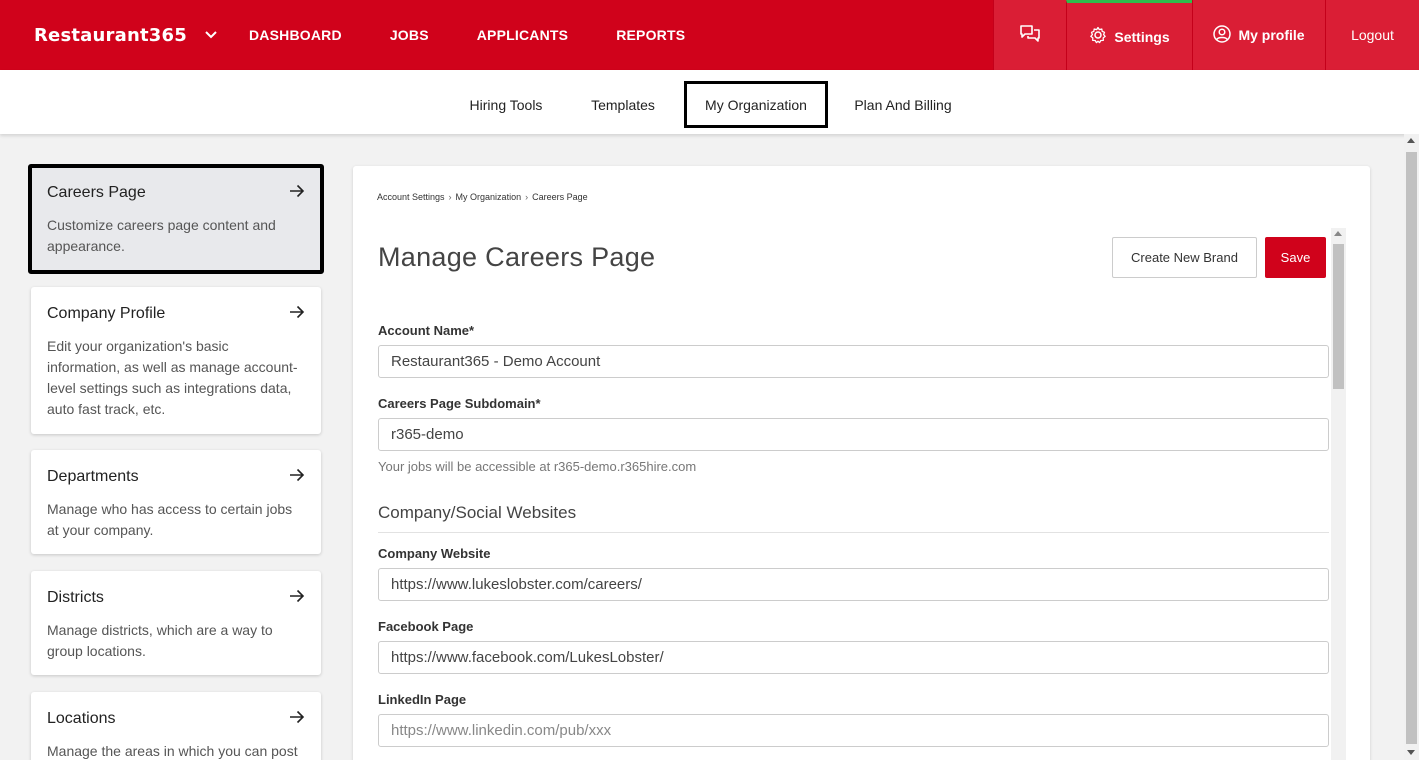  I want to click on facebook-page-label: Facebook Page, so click(426, 626).